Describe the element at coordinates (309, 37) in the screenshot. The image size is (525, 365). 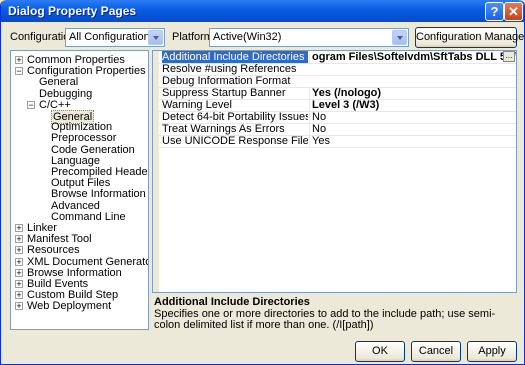
I see `platform-combo: Active(Win32)` at that location.